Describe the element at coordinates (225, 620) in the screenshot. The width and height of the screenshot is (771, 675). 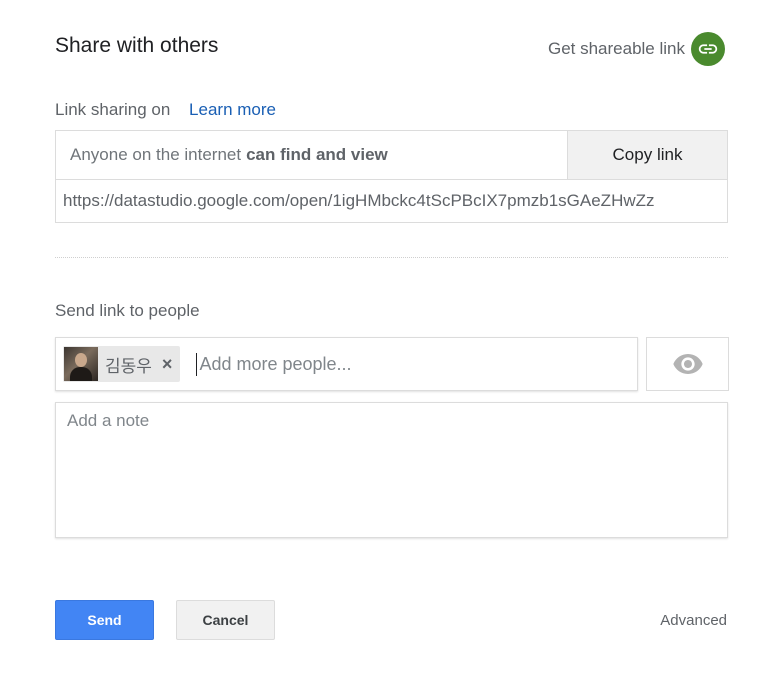
I see `cancel-button: Cancel` at that location.